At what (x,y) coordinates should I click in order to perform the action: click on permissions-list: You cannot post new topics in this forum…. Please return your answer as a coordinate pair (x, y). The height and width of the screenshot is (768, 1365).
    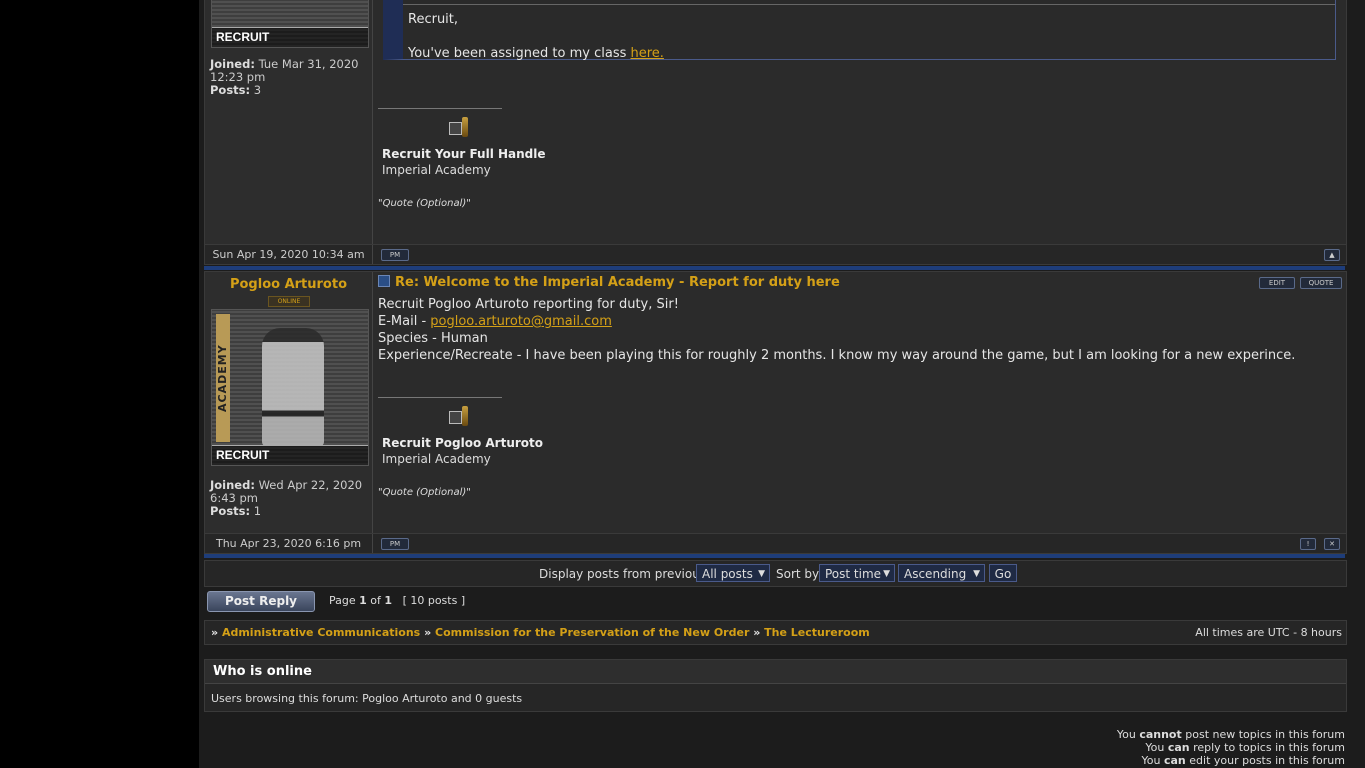
    Looking at the image, I should click on (1231, 747).